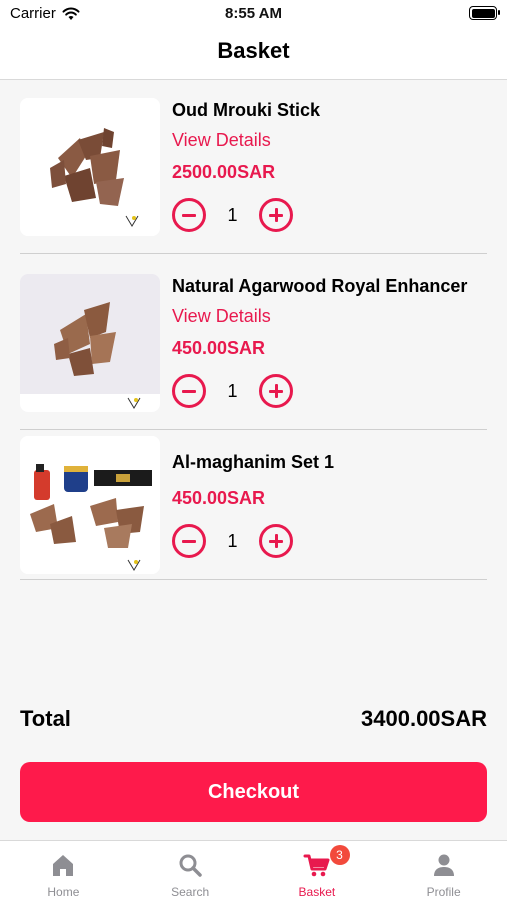 The image size is (507, 900). What do you see at coordinates (317, 892) in the screenshot?
I see `tab-label: Basket` at bounding box center [317, 892].